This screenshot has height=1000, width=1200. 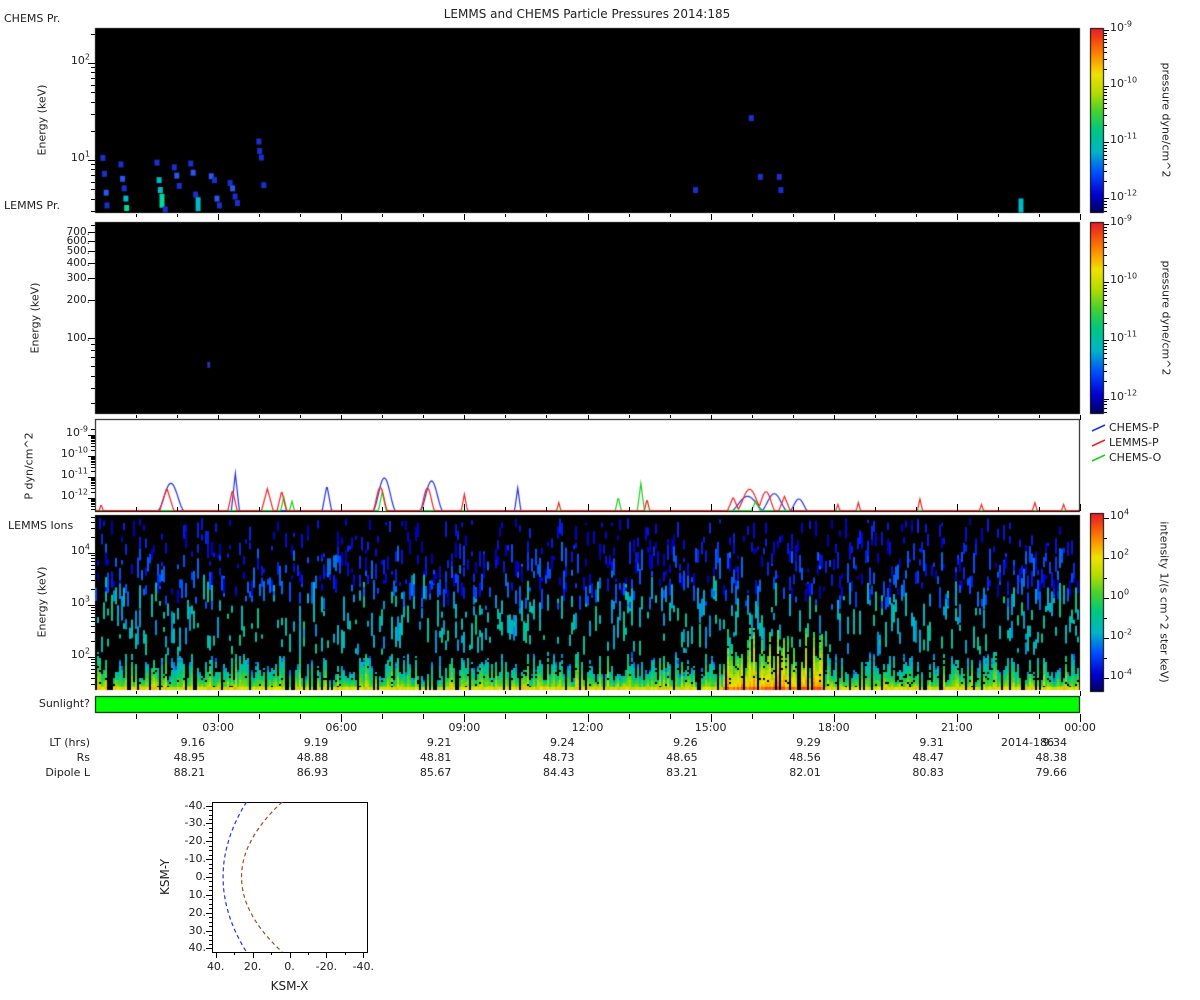 What do you see at coordinates (78, 262) in the screenshot?
I see `p2-ytick: 400.` at bounding box center [78, 262].